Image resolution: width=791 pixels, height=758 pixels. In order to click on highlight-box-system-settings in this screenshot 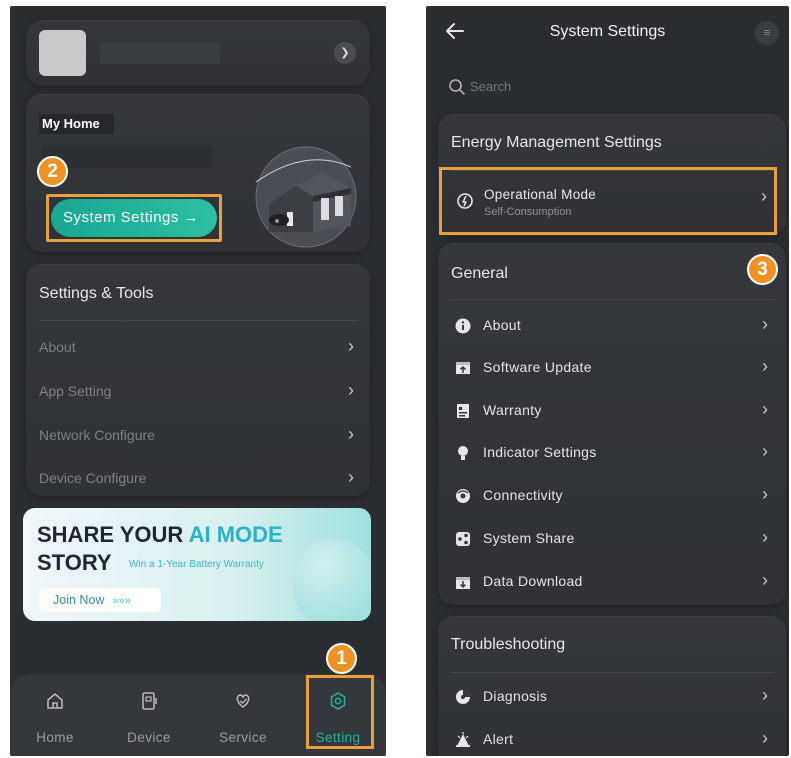, I will do `click(134, 218)`.